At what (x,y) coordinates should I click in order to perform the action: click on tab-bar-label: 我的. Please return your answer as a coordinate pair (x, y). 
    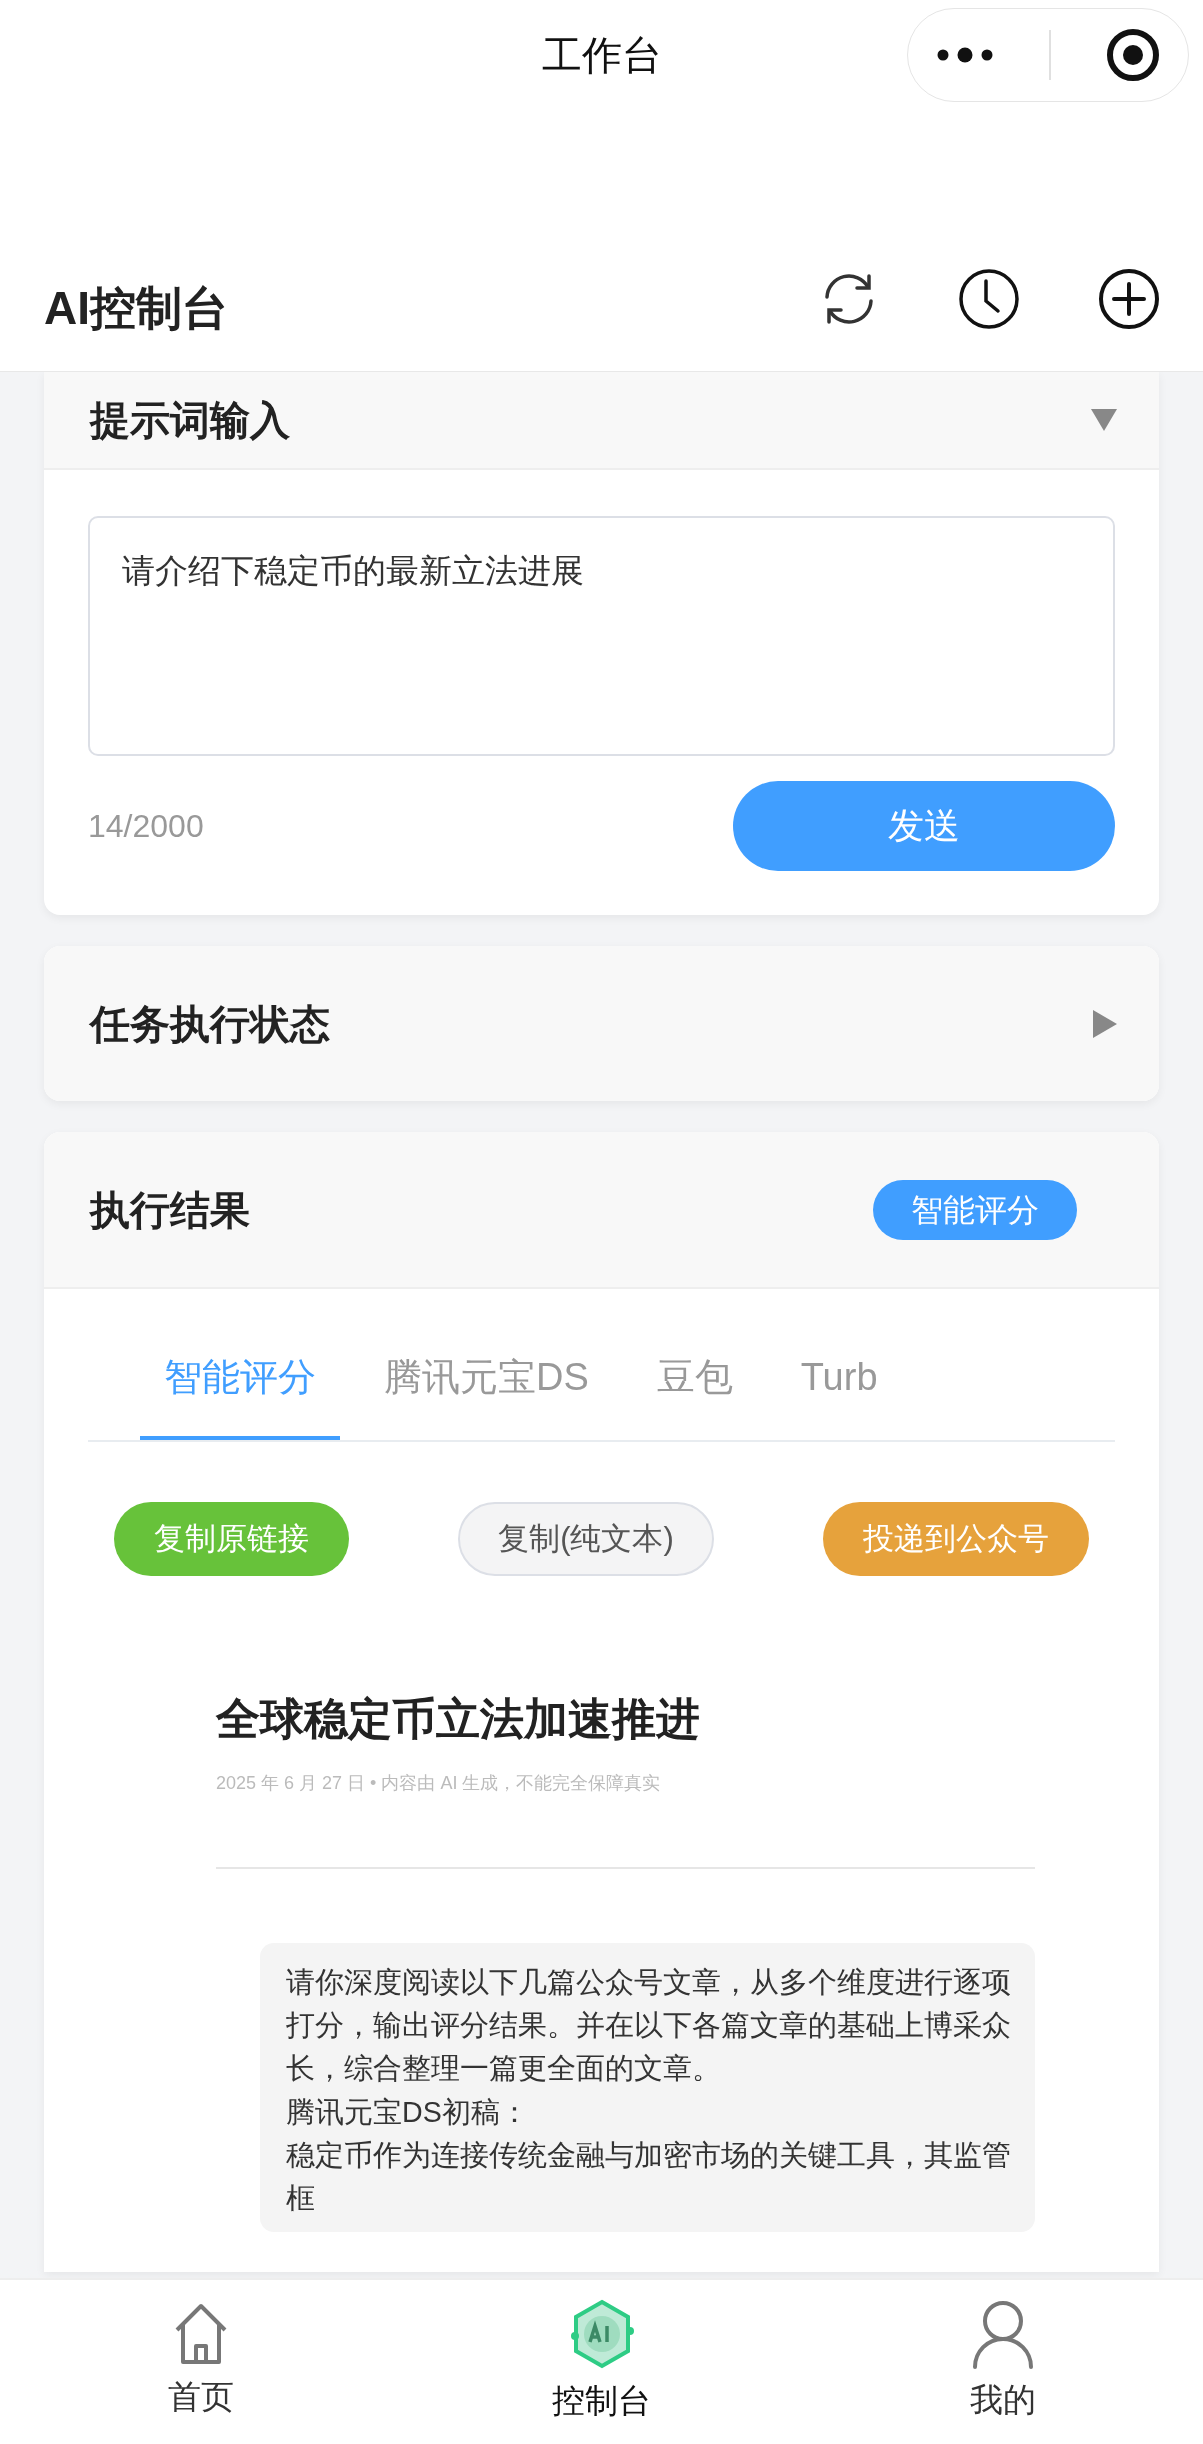
    Looking at the image, I should click on (1002, 2400).